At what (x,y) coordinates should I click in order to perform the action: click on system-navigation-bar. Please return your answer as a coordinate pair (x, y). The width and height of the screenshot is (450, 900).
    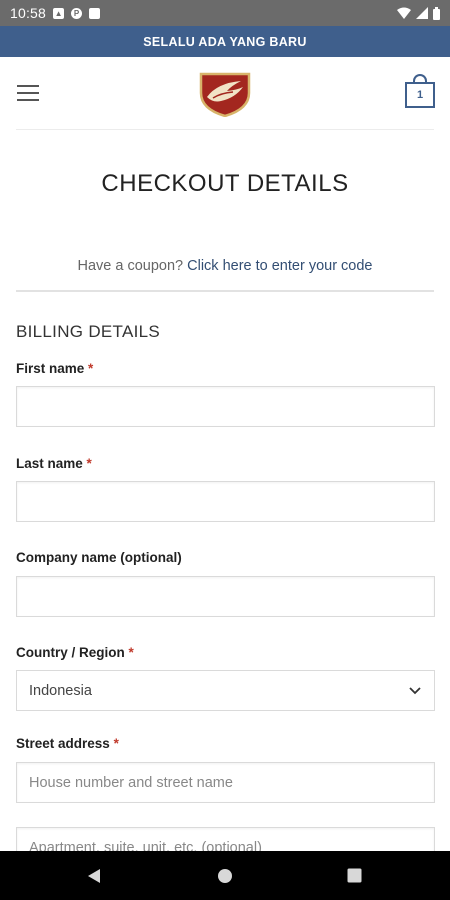
    Looking at the image, I should click on (225, 875).